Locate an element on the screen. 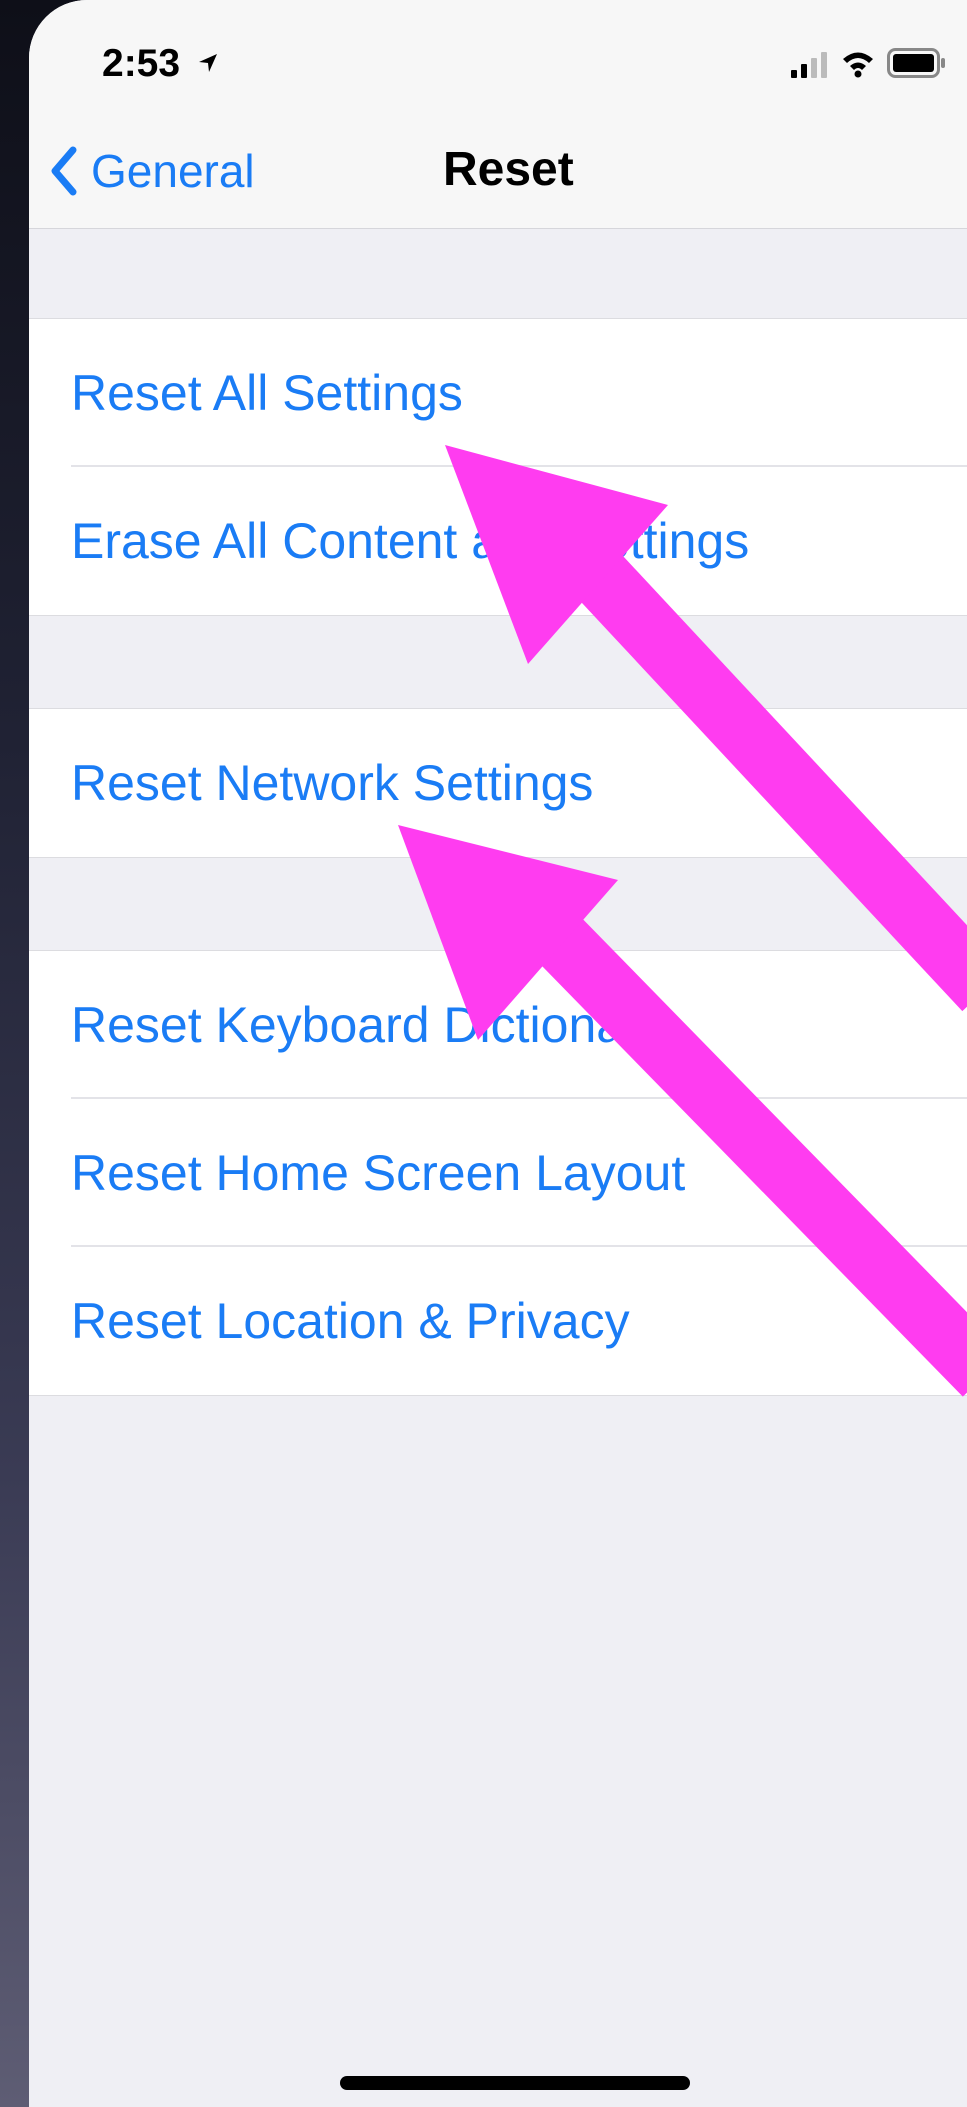 This screenshot has width=967, height=2107. page-title: Reset is located at coordinates (508, 169).